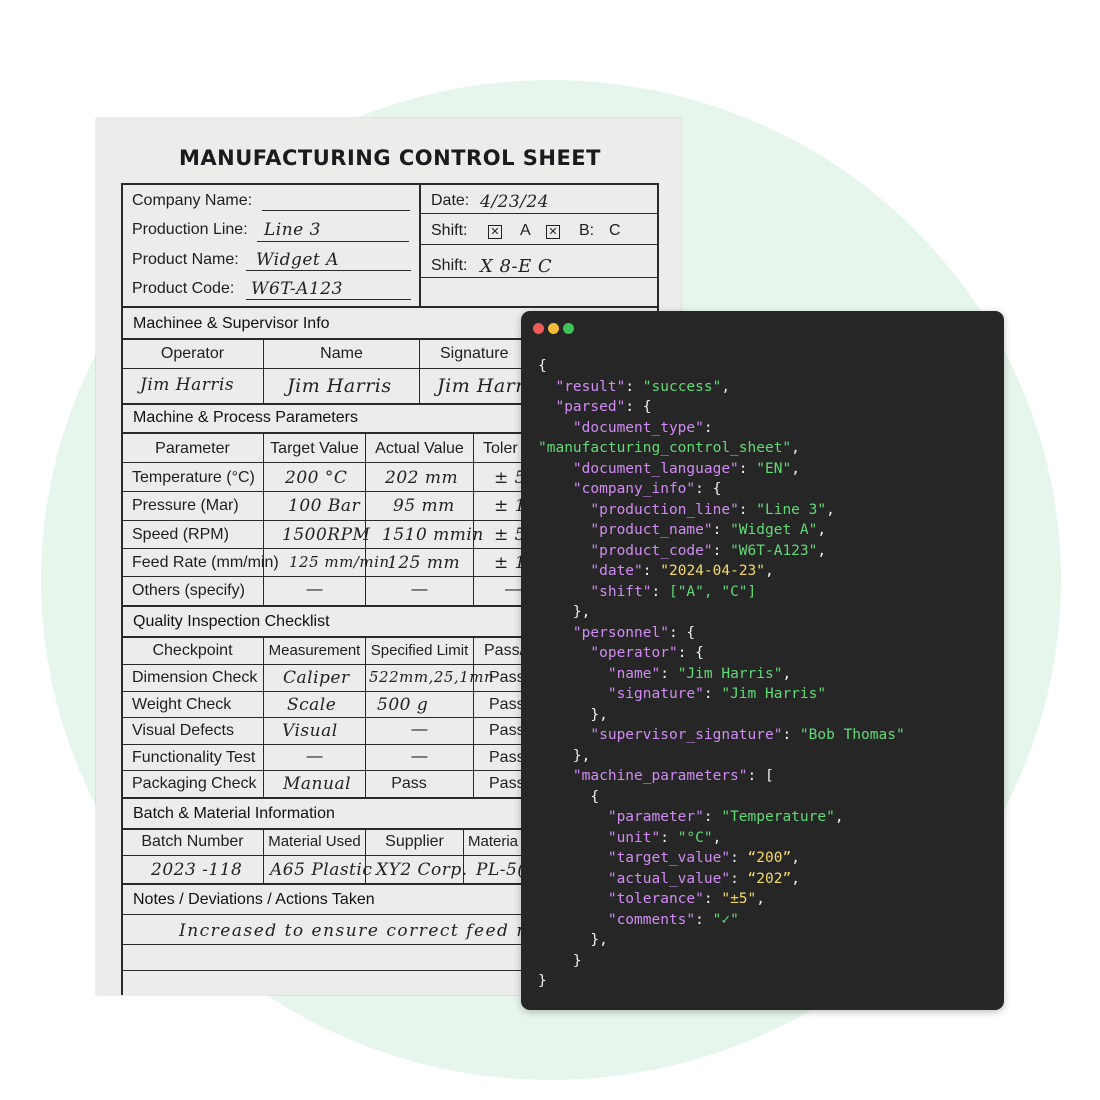  What do you see at coordinates (422, 478) in the screenshot?
I see `param-row-actual: 202 mm` at bounding box center [422, 478].